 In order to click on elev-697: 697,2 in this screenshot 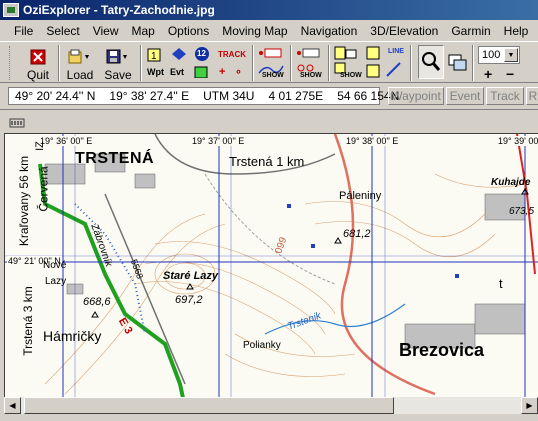, I will do `click(189, 300)`.